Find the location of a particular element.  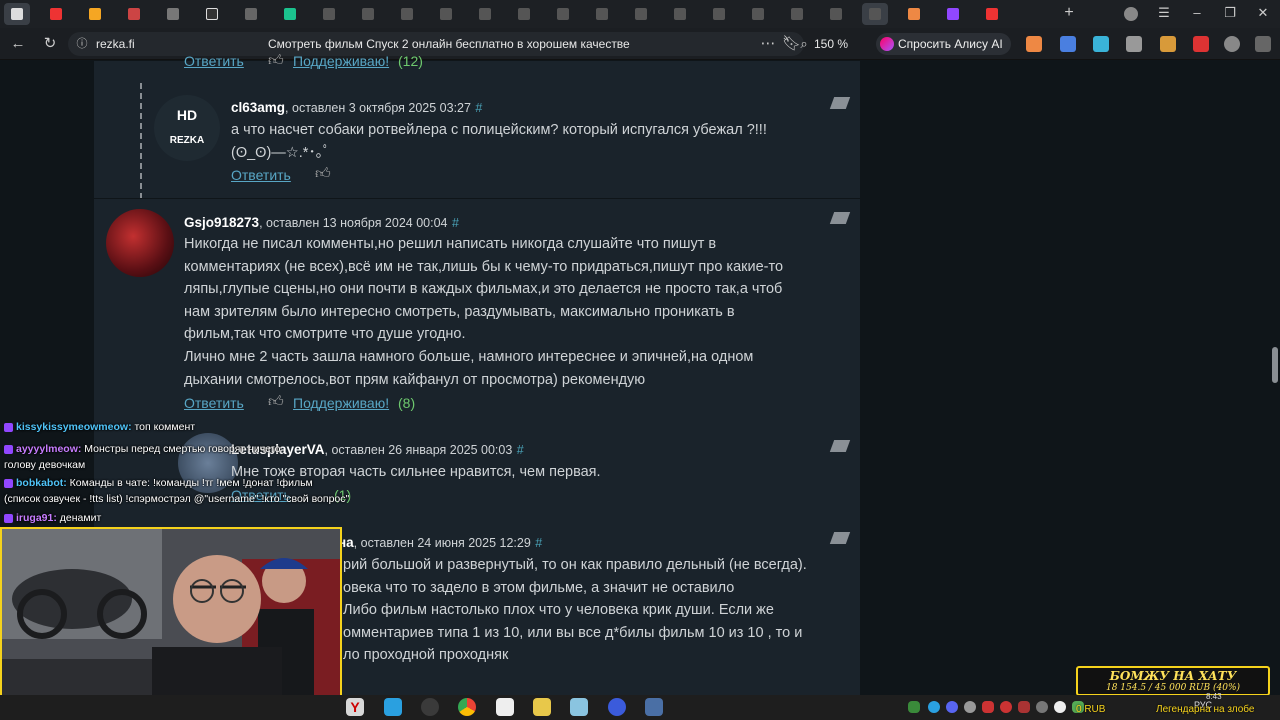

scrollbar-thumb is located at coordinates (1275, 365).